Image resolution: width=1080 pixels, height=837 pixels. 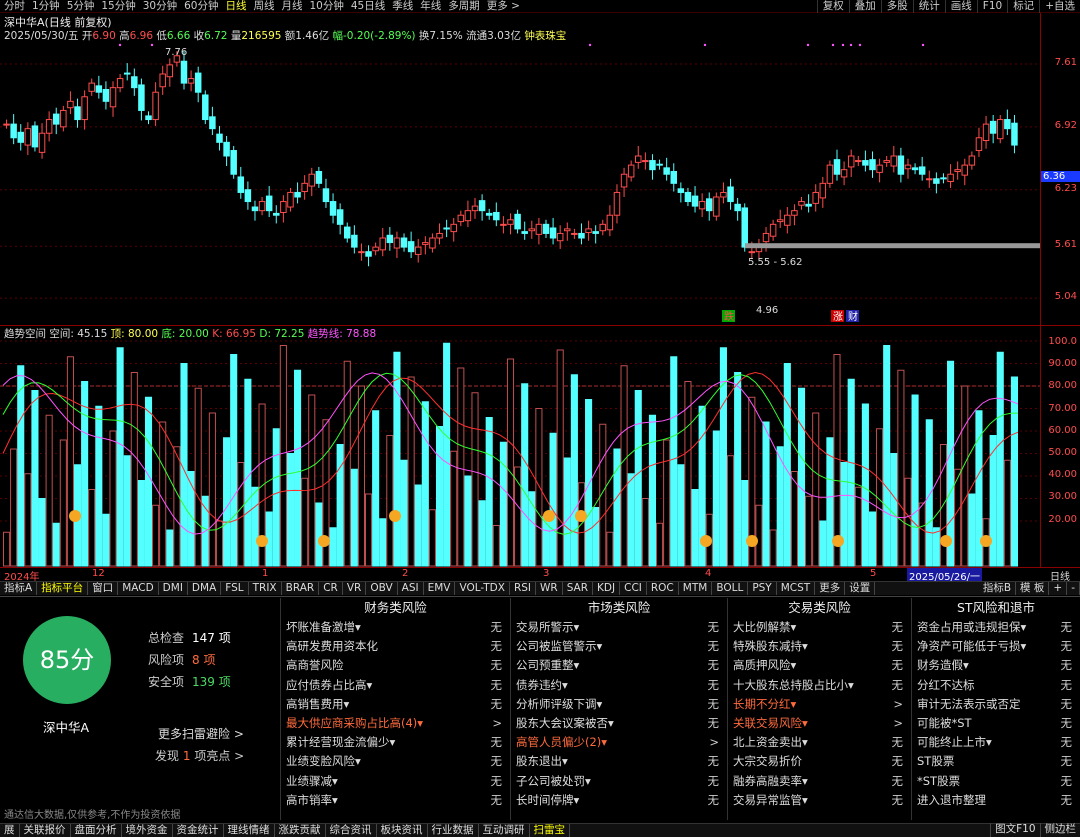 I want to click on bottom-tab-9: 行业数据, so click(x=453, y=830).